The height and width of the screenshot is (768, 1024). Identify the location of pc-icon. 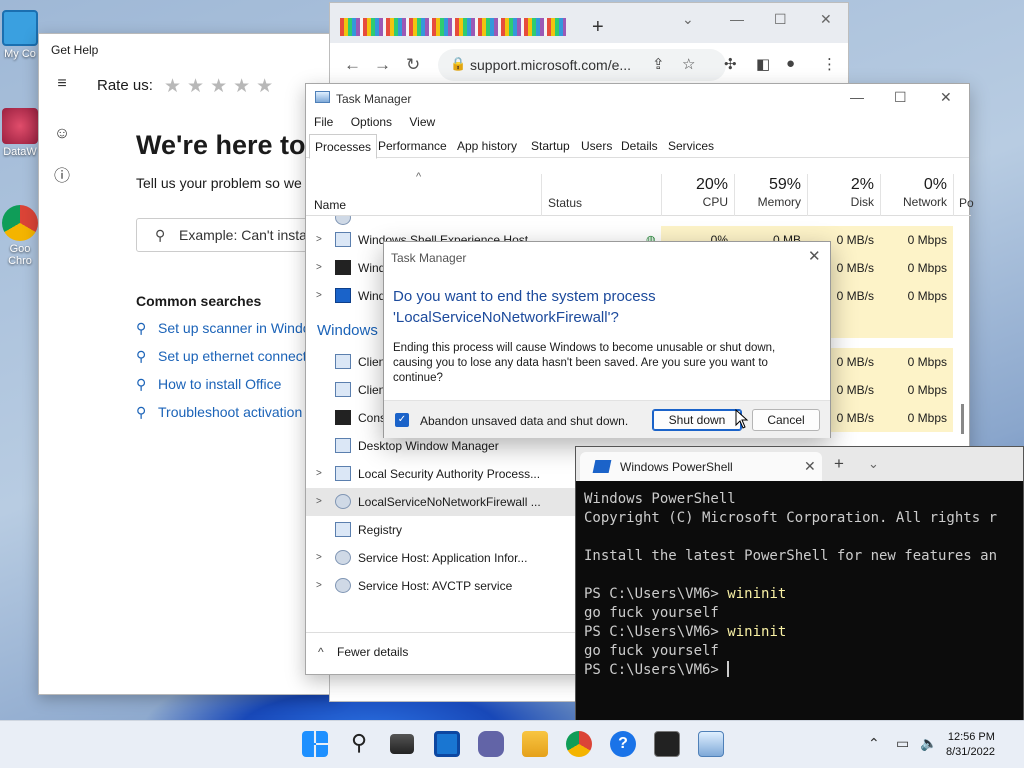
(20, 28).